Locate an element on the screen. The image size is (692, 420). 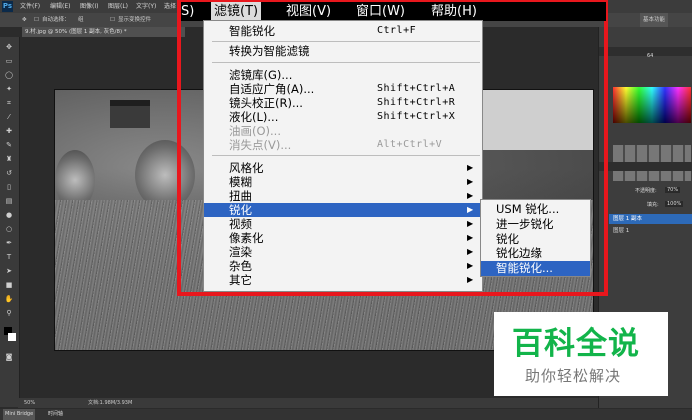
crop-tool-icon: ⌗ is located at coordinates (9, 103).